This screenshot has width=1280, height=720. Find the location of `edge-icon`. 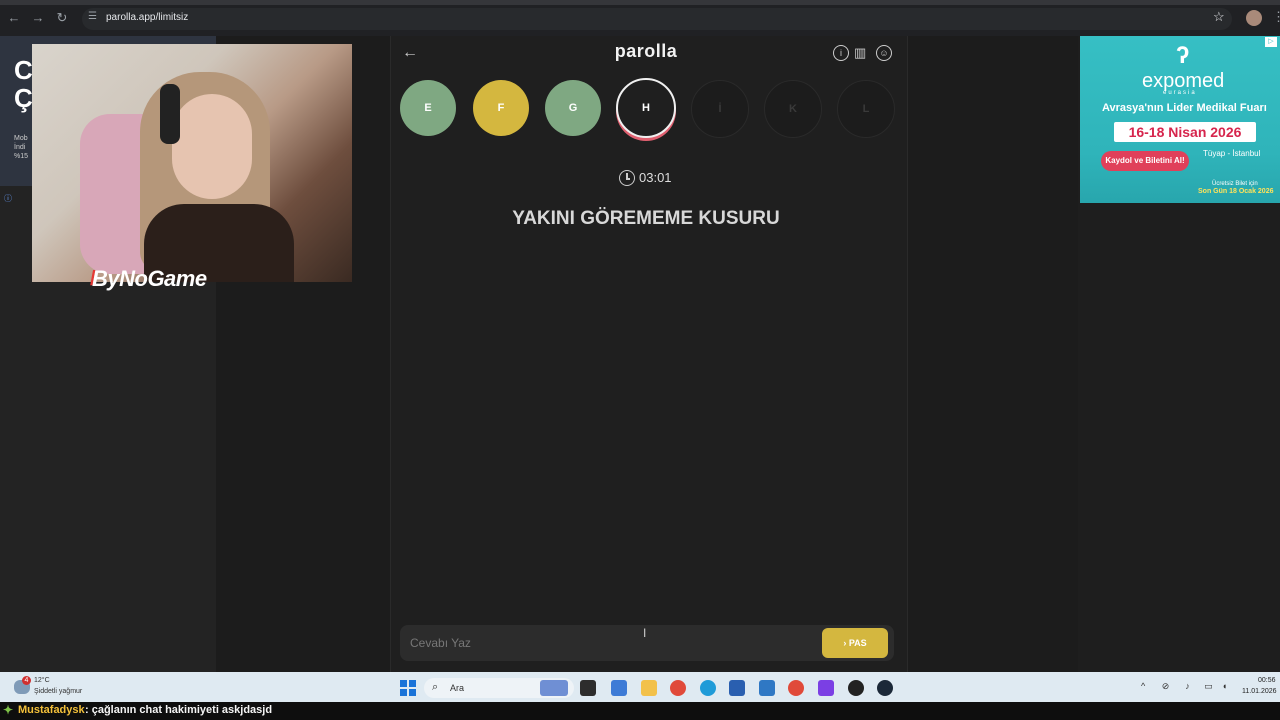

edge-icon is located at coordinates (708, 688).